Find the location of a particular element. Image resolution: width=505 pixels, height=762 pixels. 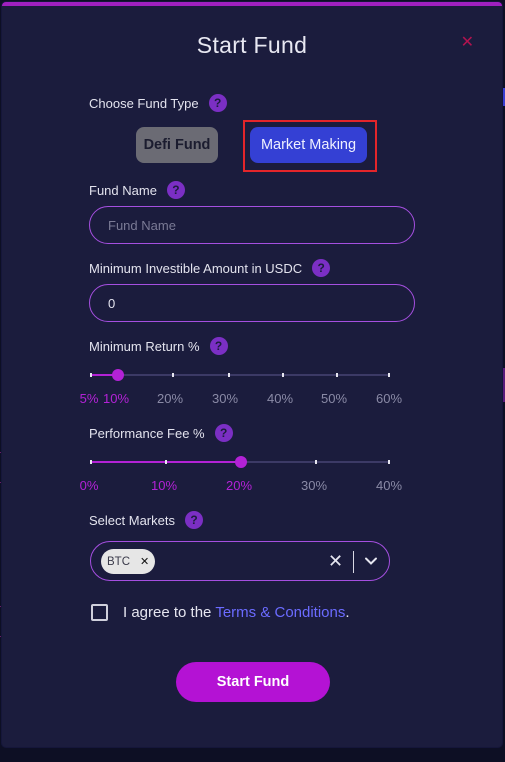

fund-type-label-row: Choose Fund Type ? is located at coordinates (158, 103).